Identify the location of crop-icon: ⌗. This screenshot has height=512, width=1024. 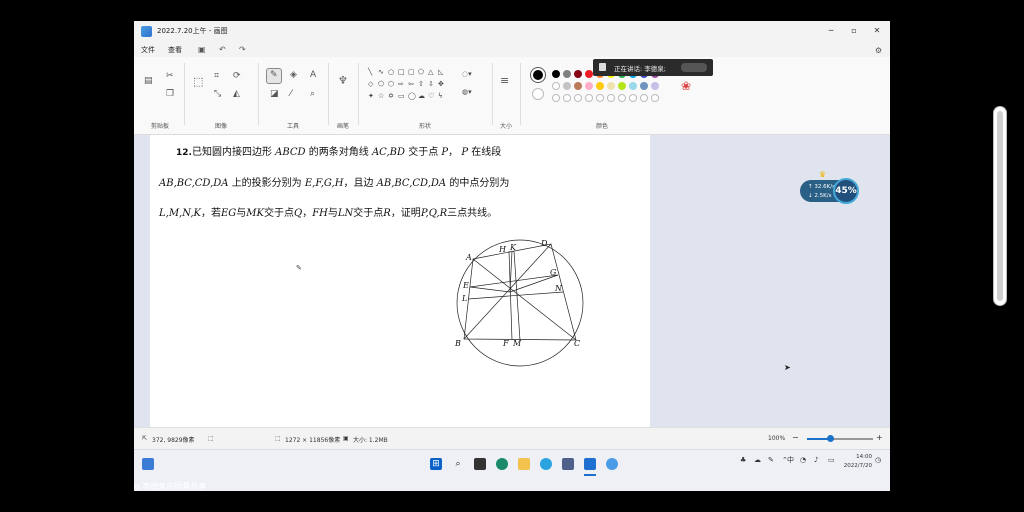
(216, 76).